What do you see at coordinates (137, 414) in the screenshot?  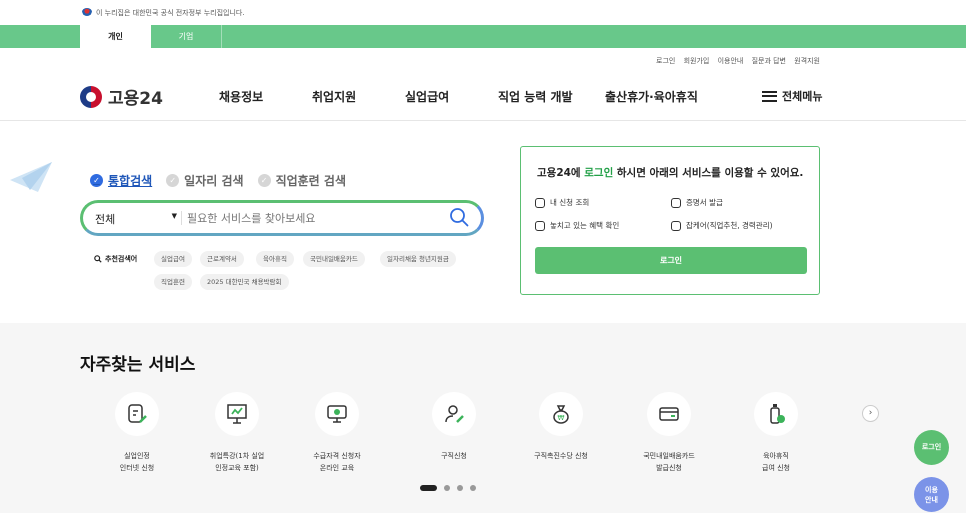 I see `document-pen-icon` at bounding box center [137, 414].